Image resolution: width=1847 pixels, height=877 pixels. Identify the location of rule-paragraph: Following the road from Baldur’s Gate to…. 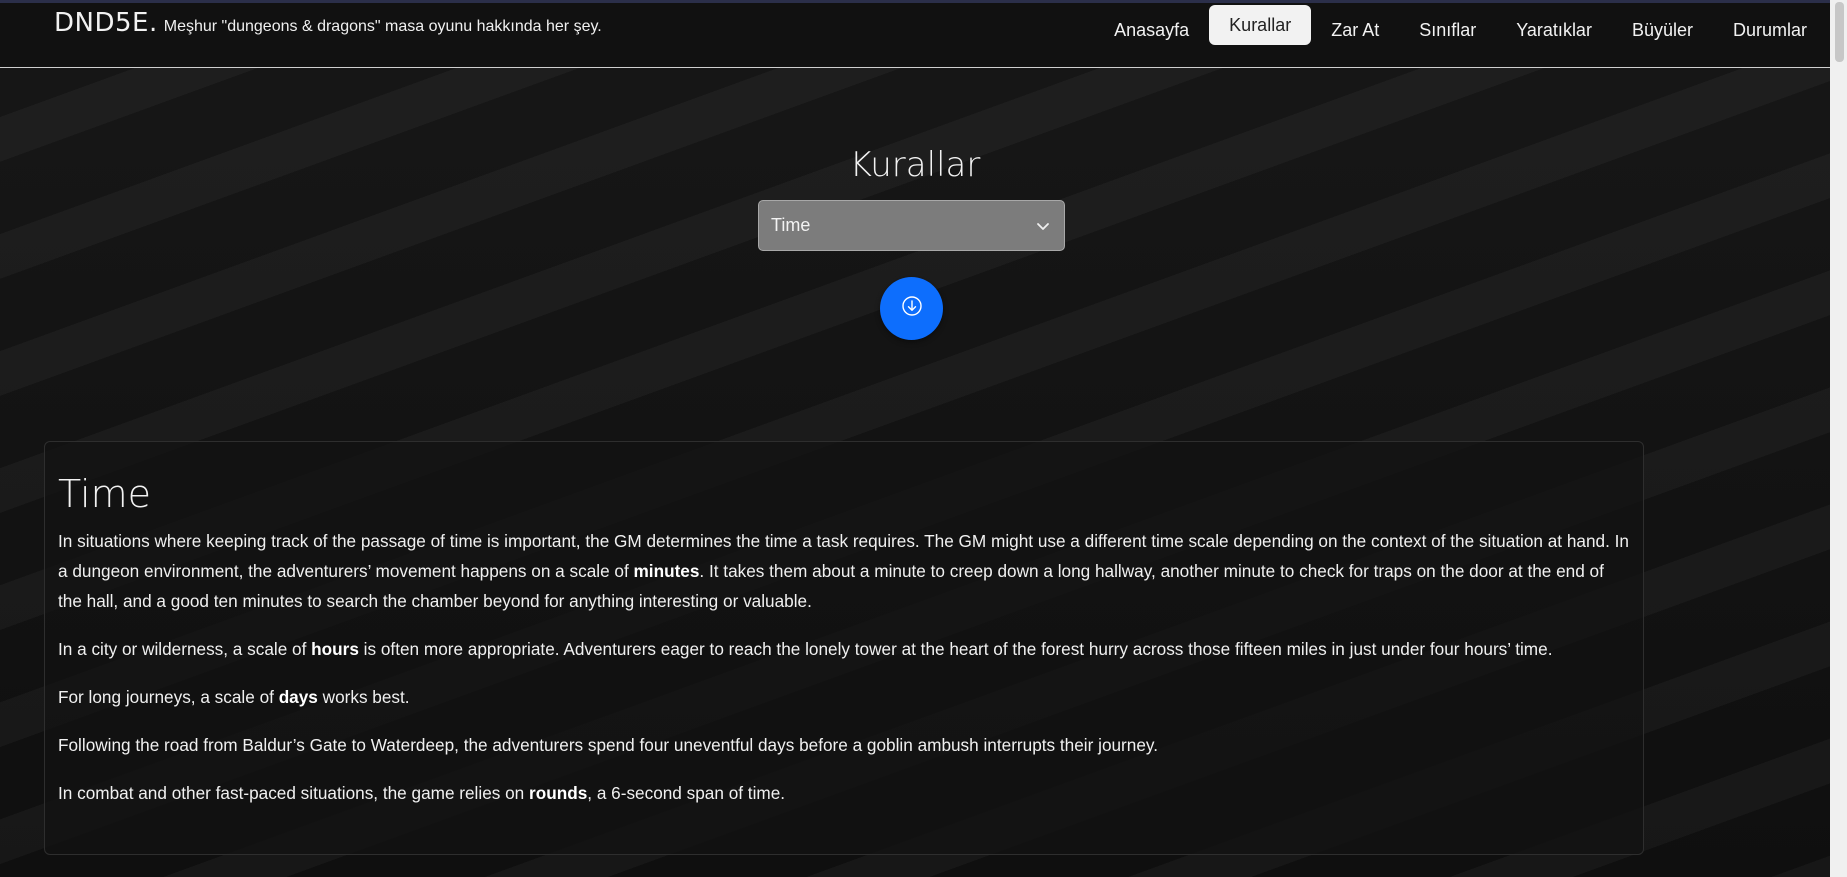
(608, 745).